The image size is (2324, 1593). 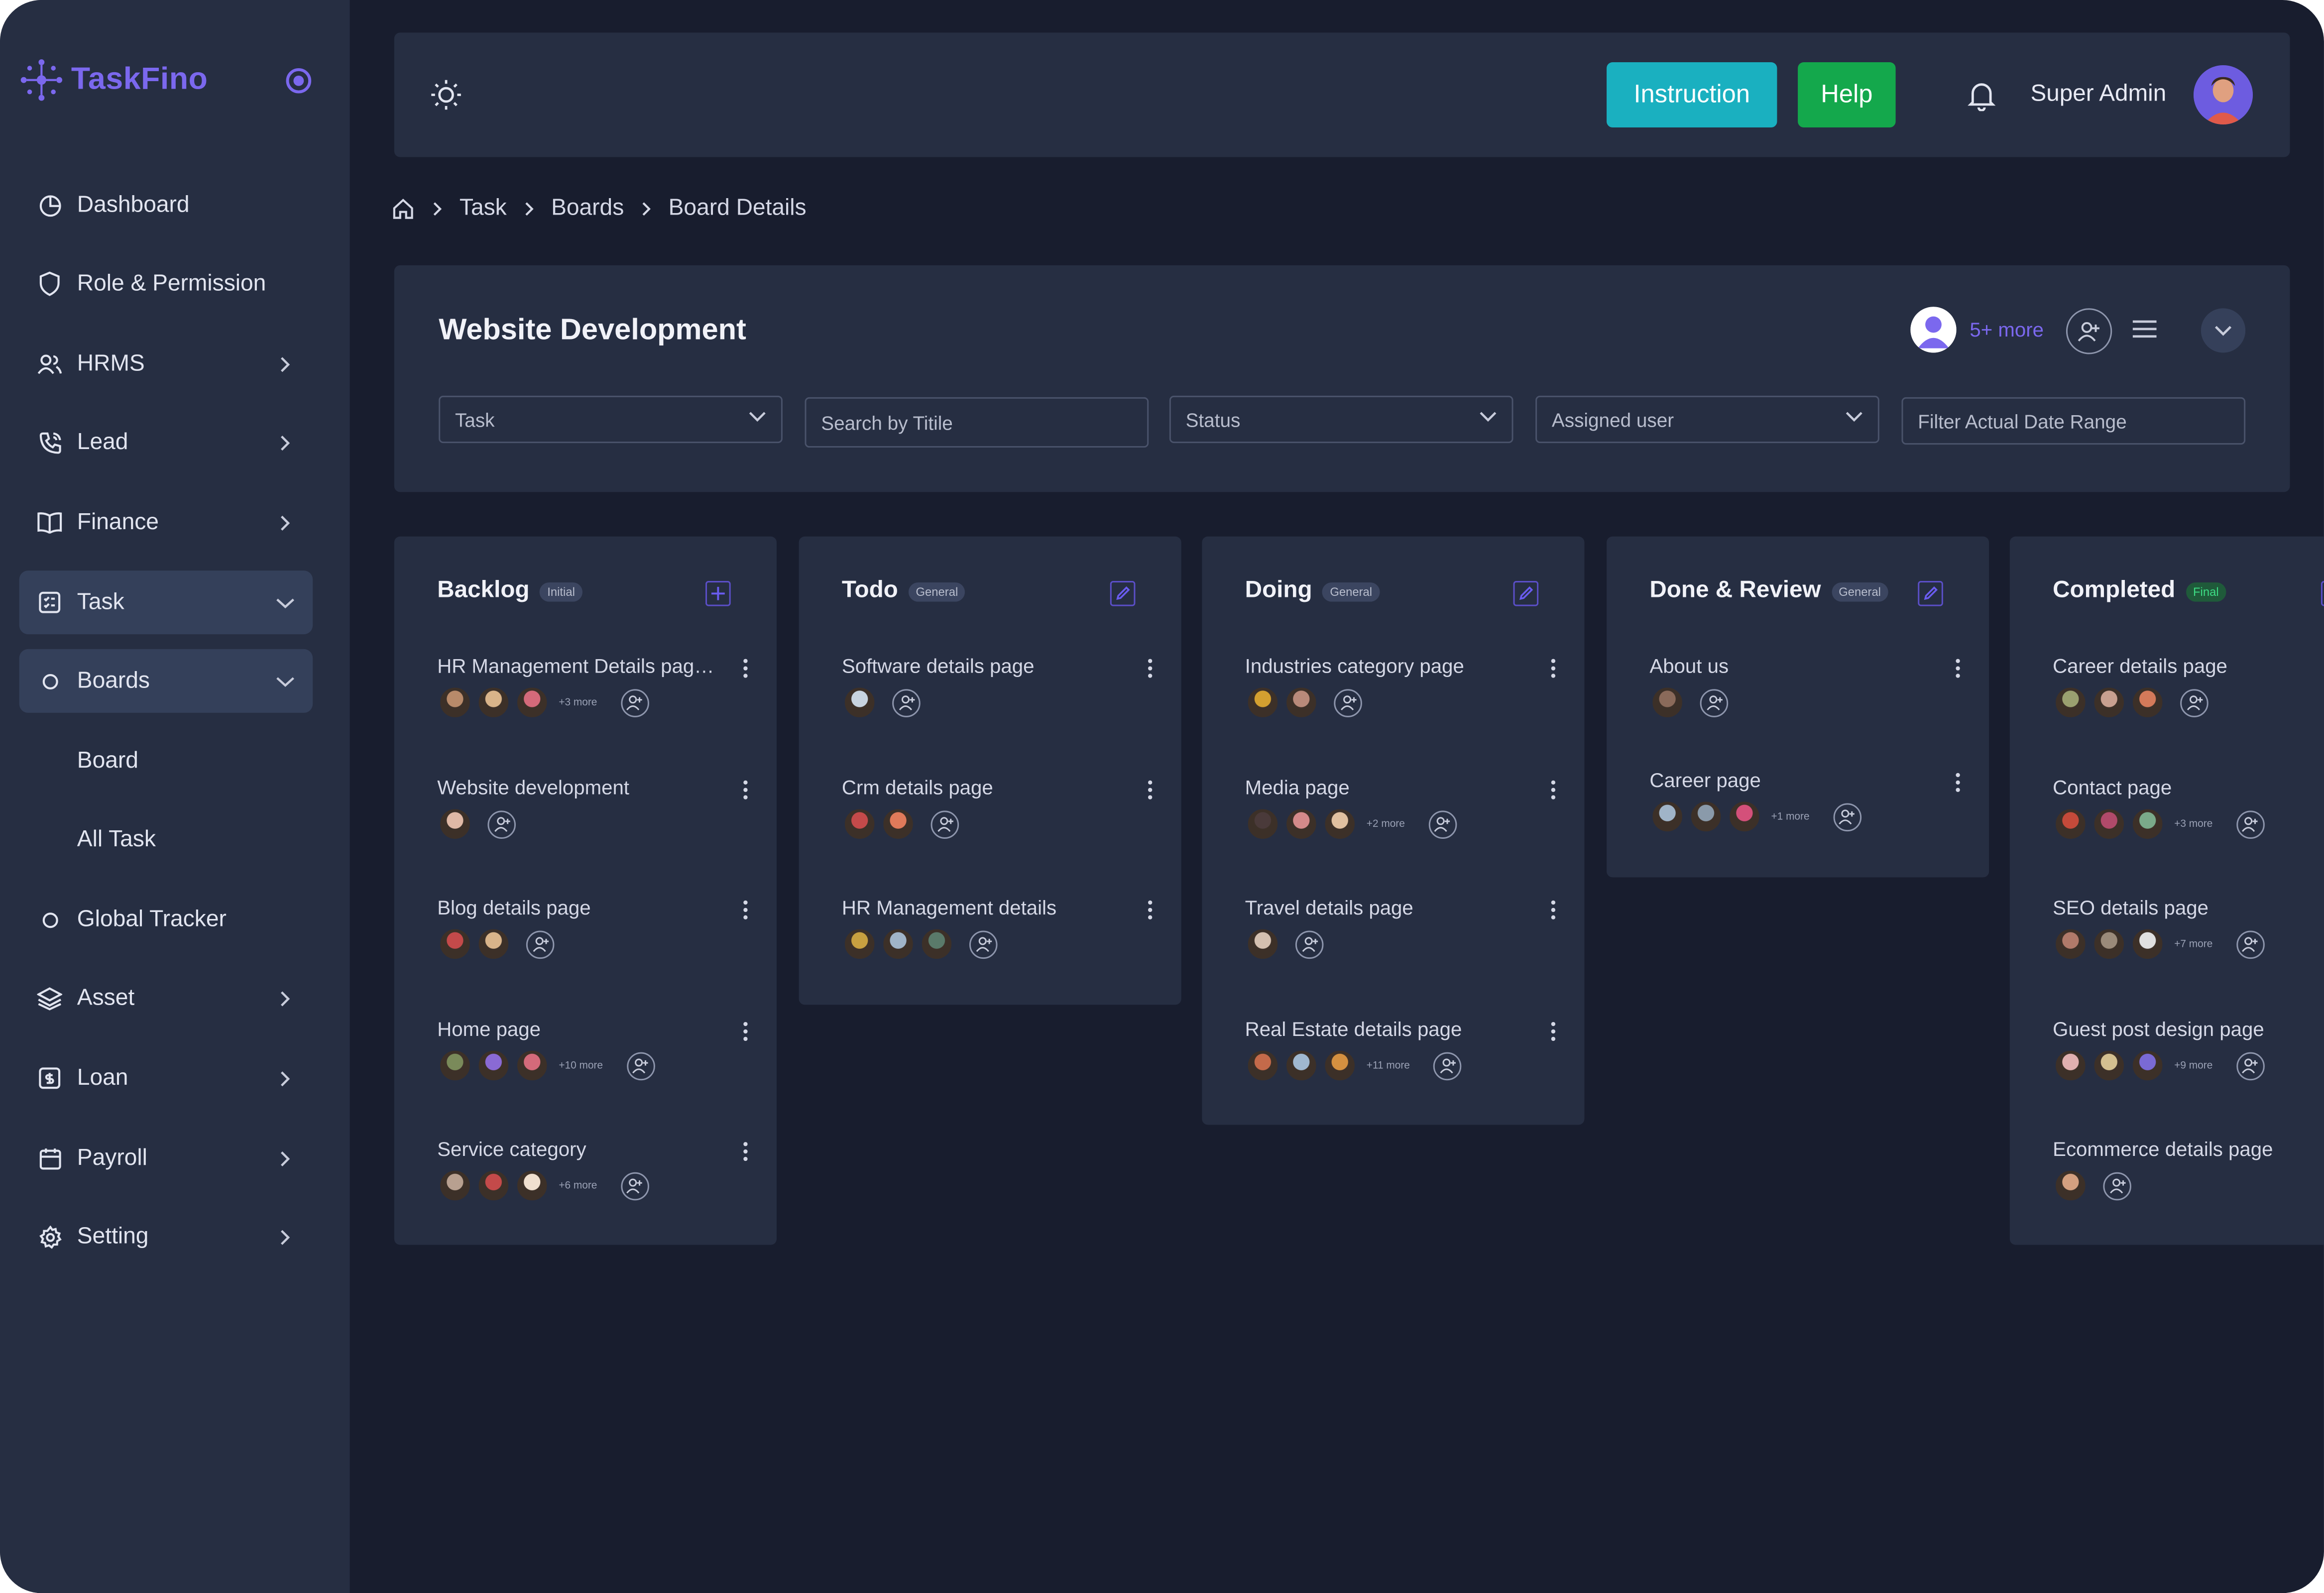 What do you see at coordinates (592, 929) in the screenshot?
I see `task-card: Blog details page` at bounding box center [592, 929].